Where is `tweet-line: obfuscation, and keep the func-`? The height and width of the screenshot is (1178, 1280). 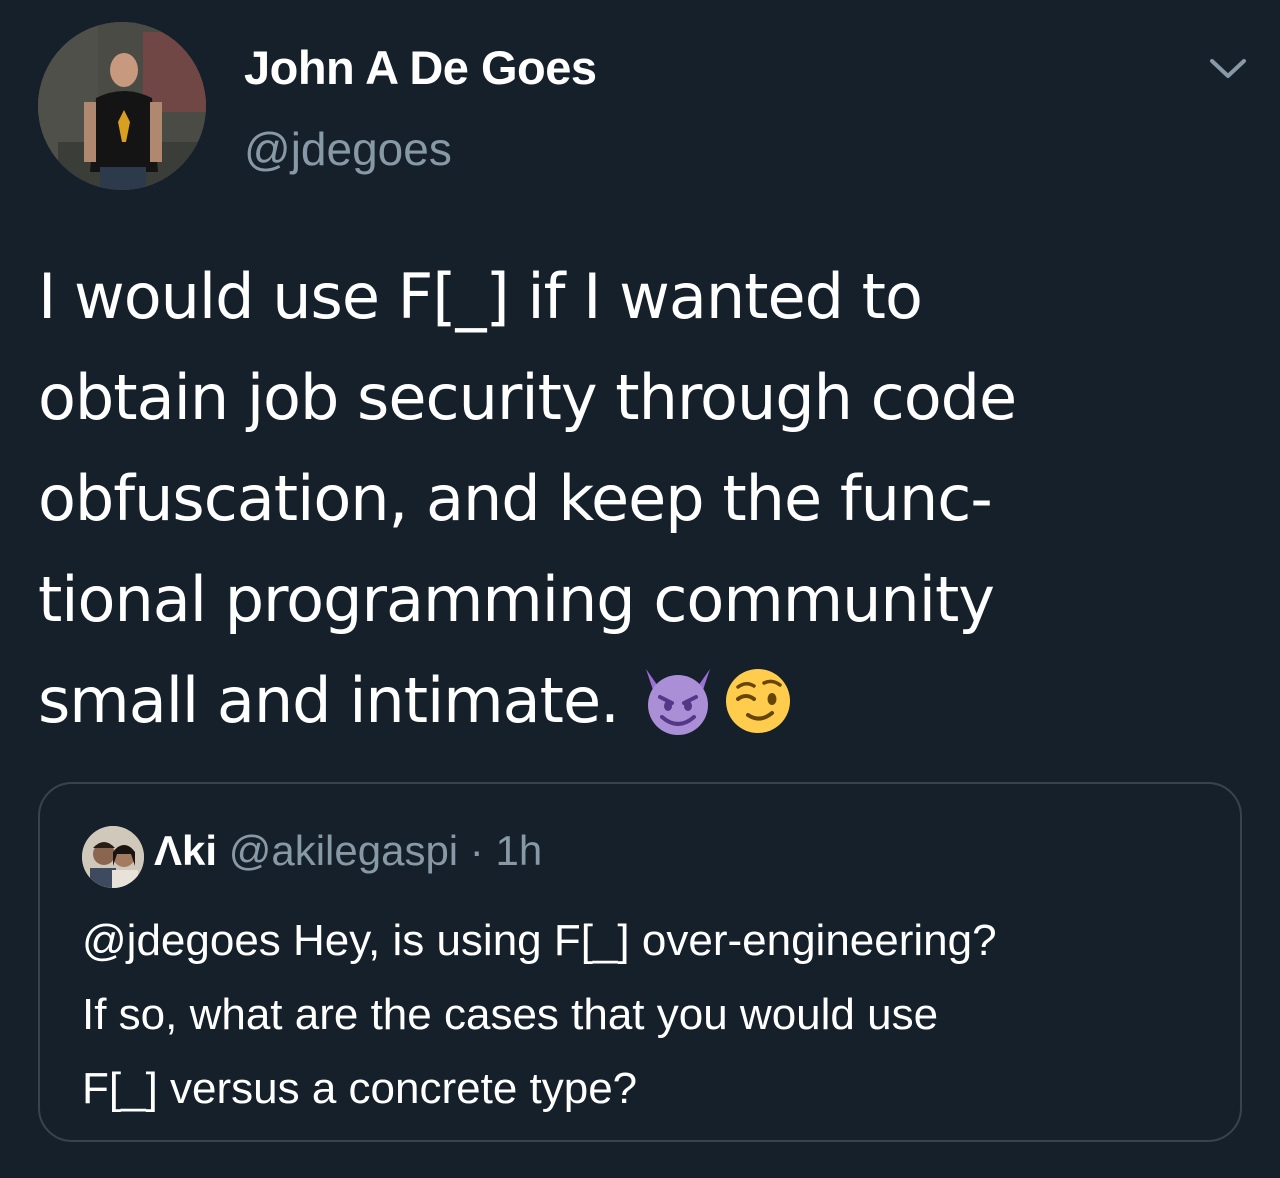
tweet-line: obfuscation, and keep the func- is located at coordinates (515, 498).